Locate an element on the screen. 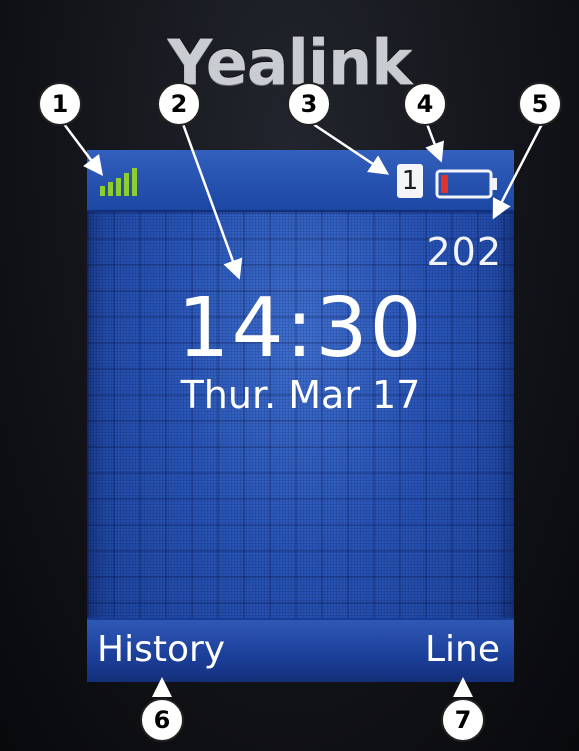 The height and width of the screenshot is (751, 579). line-indicator-icon: 1 is located at coordinates (410, 181).